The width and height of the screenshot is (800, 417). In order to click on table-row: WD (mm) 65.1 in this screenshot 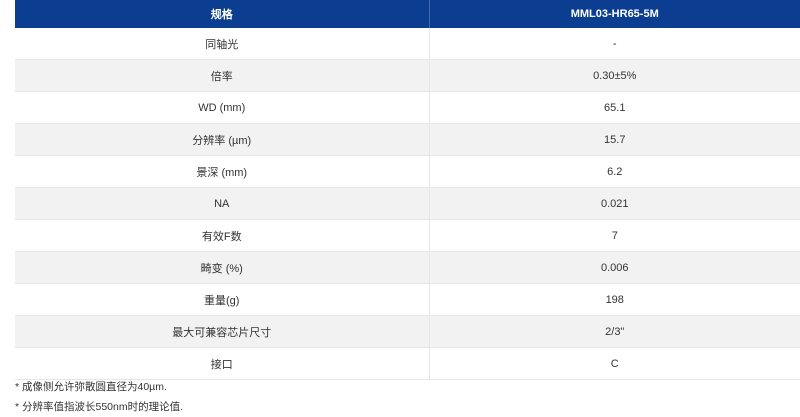, I will do `click(407, 107)`.